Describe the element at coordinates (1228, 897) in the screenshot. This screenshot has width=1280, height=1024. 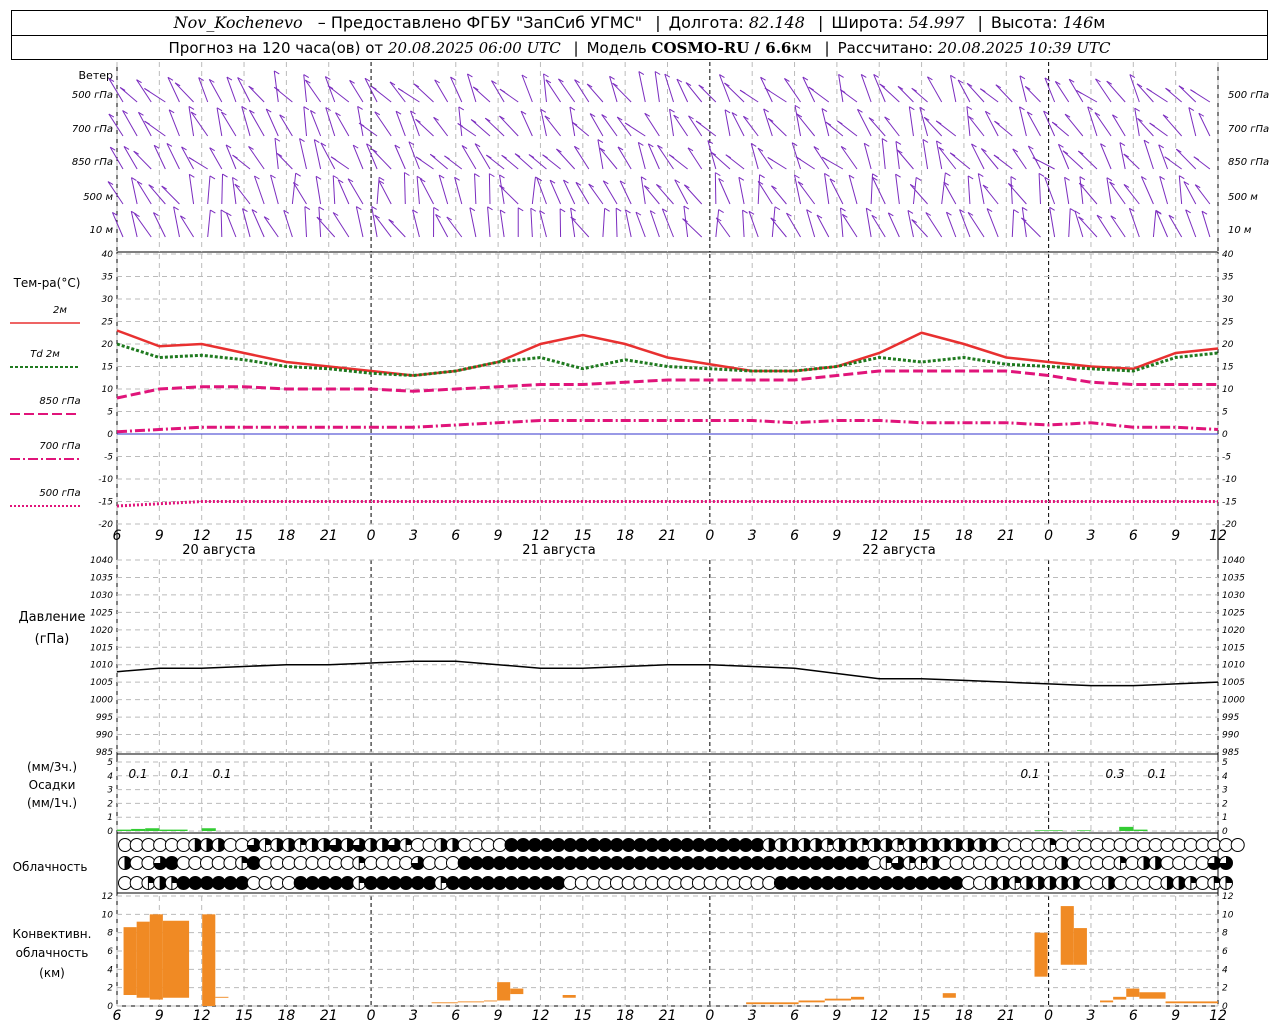
I see `conv-tick-right: 12` at that location.